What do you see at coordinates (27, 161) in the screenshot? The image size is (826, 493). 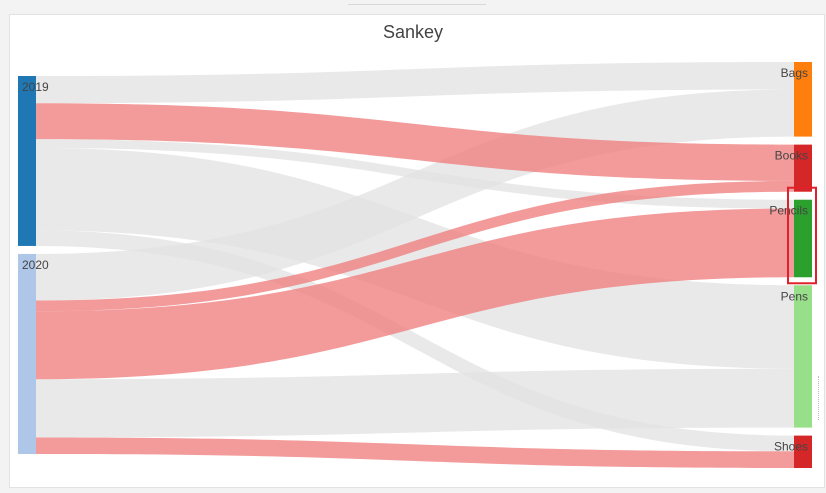 I see `node-2019` at bounding box center [27, 161].